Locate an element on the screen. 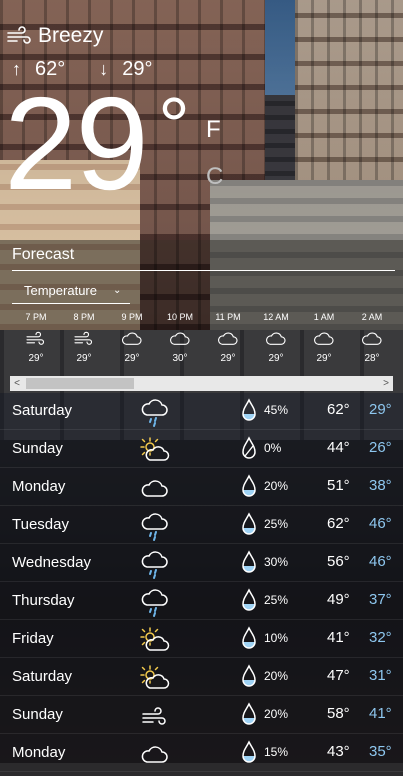 This screenshot has width=403, height=776. hourly-scrollbar: < > is located at coordinates (201, 383).